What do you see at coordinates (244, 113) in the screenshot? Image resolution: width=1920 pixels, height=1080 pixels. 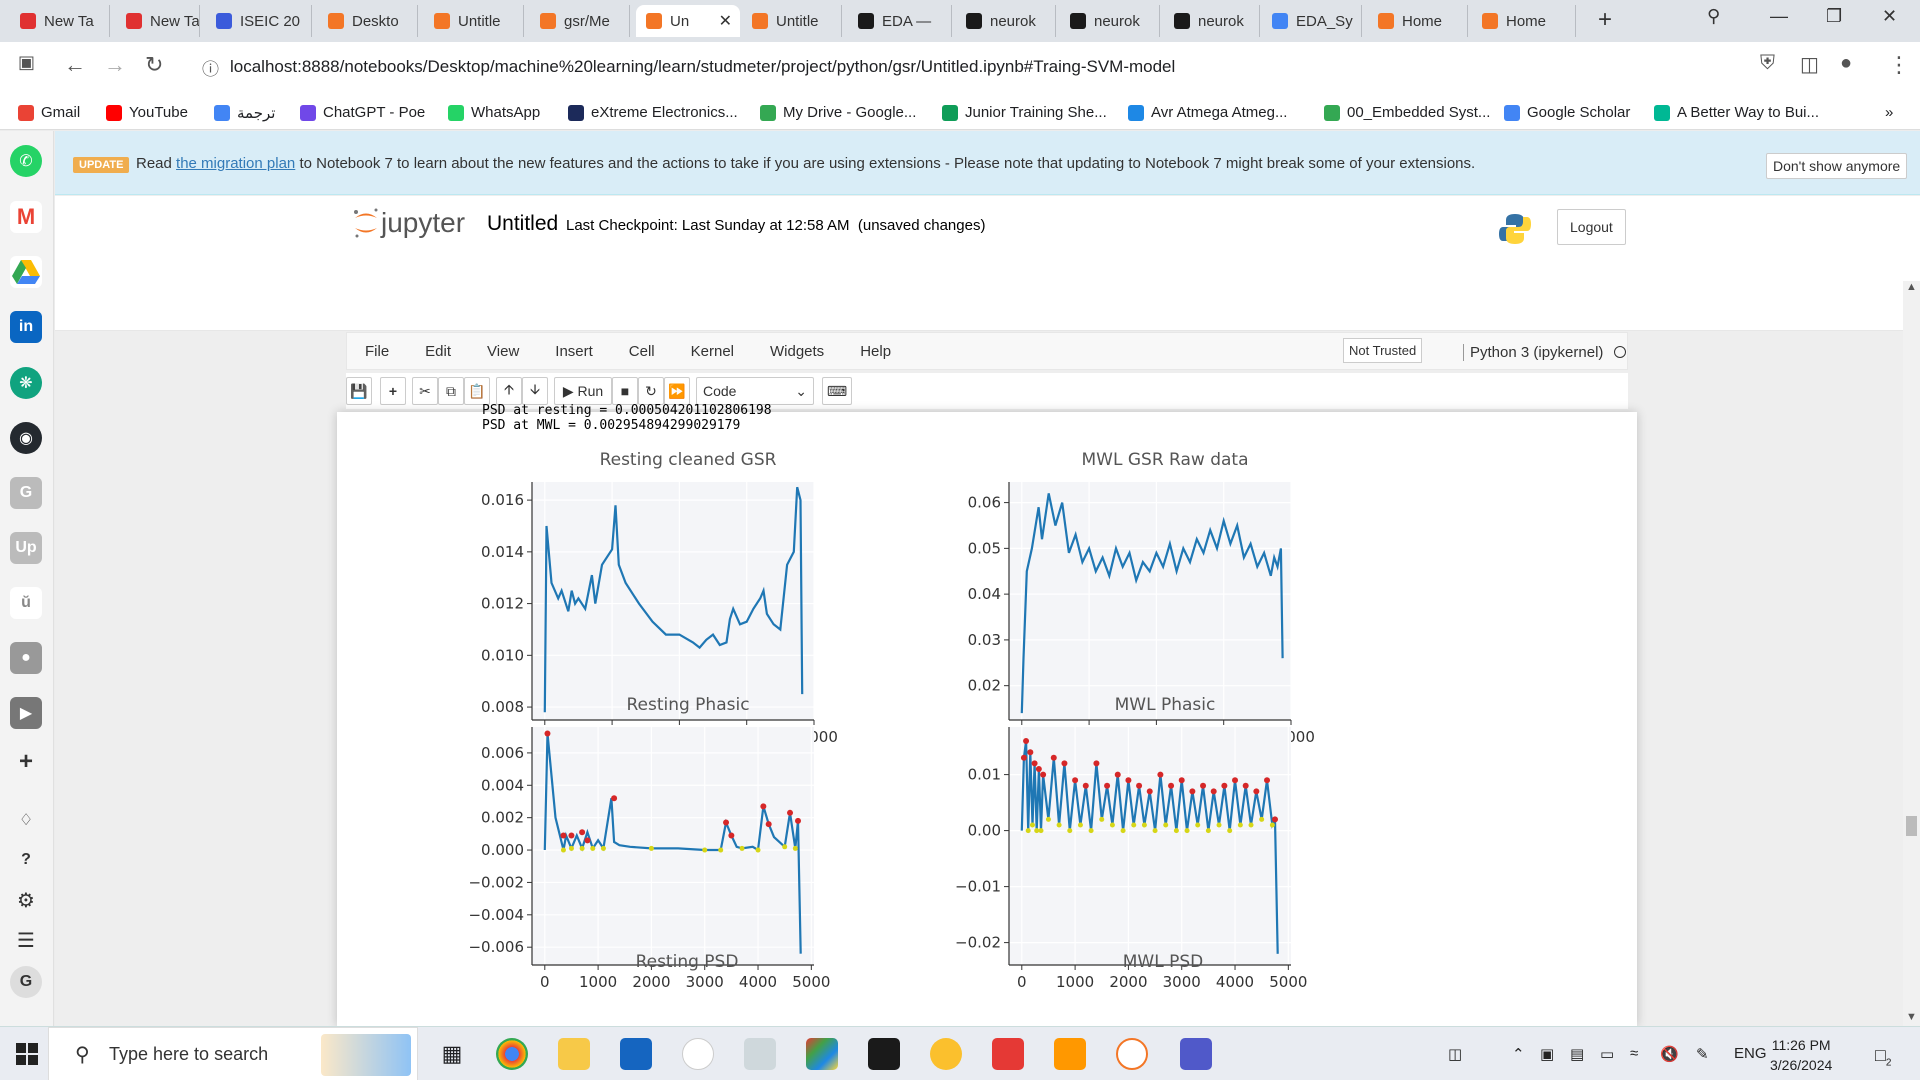 I see `bookmark-item: ترجمة` at bounding box center [244, 113].